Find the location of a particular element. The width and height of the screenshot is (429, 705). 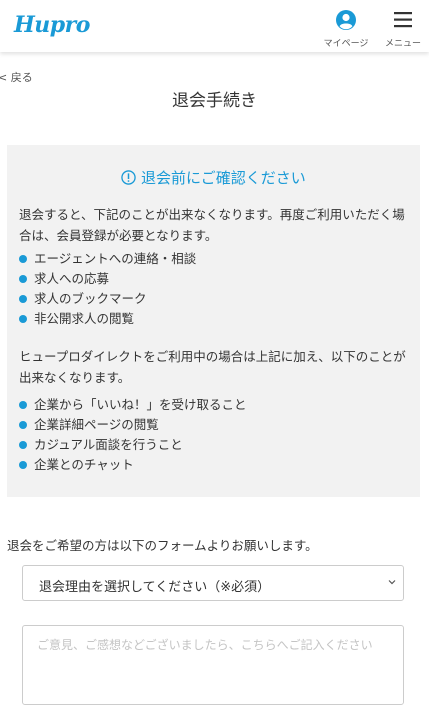

list-item: 企業とのチャット is located at coordinates (133, 465).